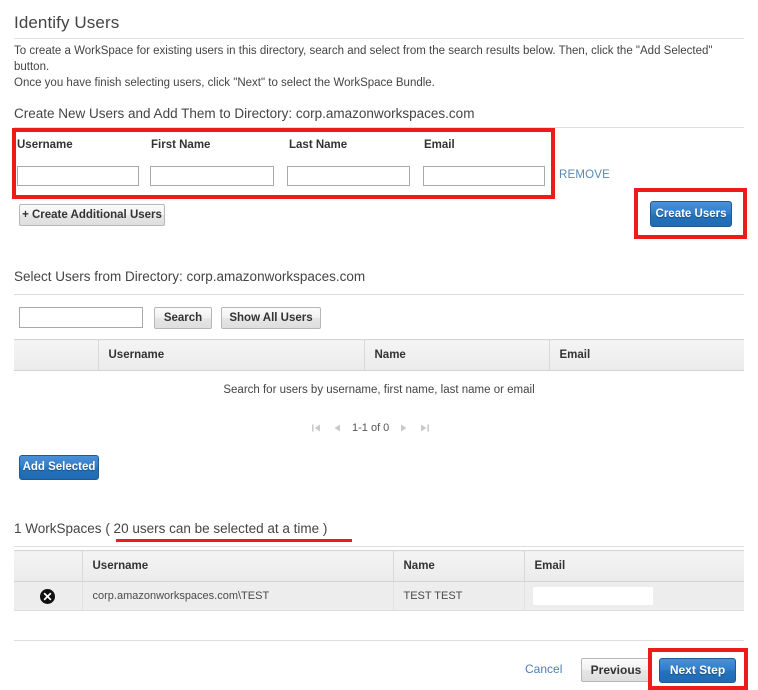 The height and width of the screenshot is (690, 758). I want to click on workspaces-row-username: corp.amazonworkspaces.com\TEST, so click(238, 596).